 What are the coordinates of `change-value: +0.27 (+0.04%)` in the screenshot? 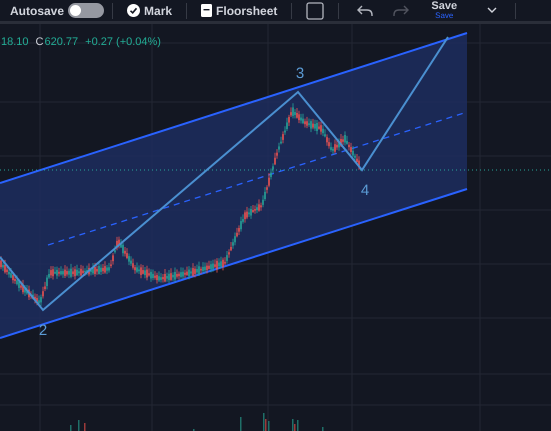 It's located at (123, 42).